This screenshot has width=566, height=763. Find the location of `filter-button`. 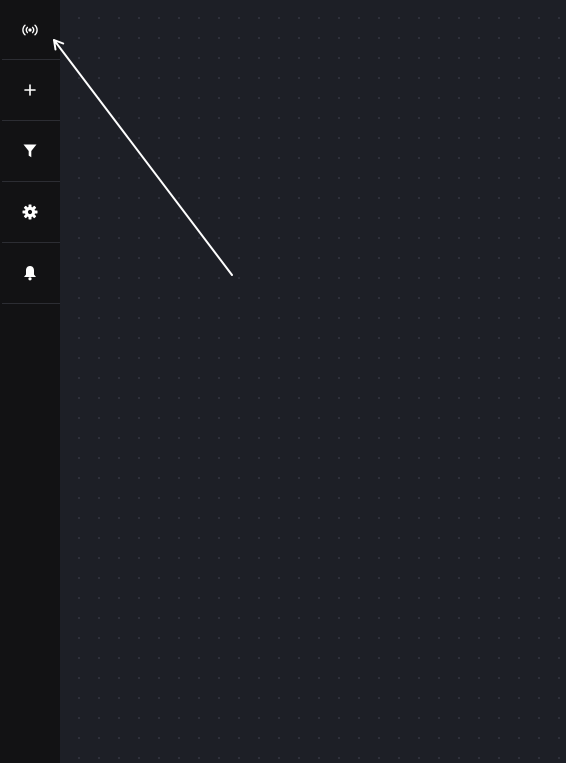

filter-button is located at coordinates (30, 151).